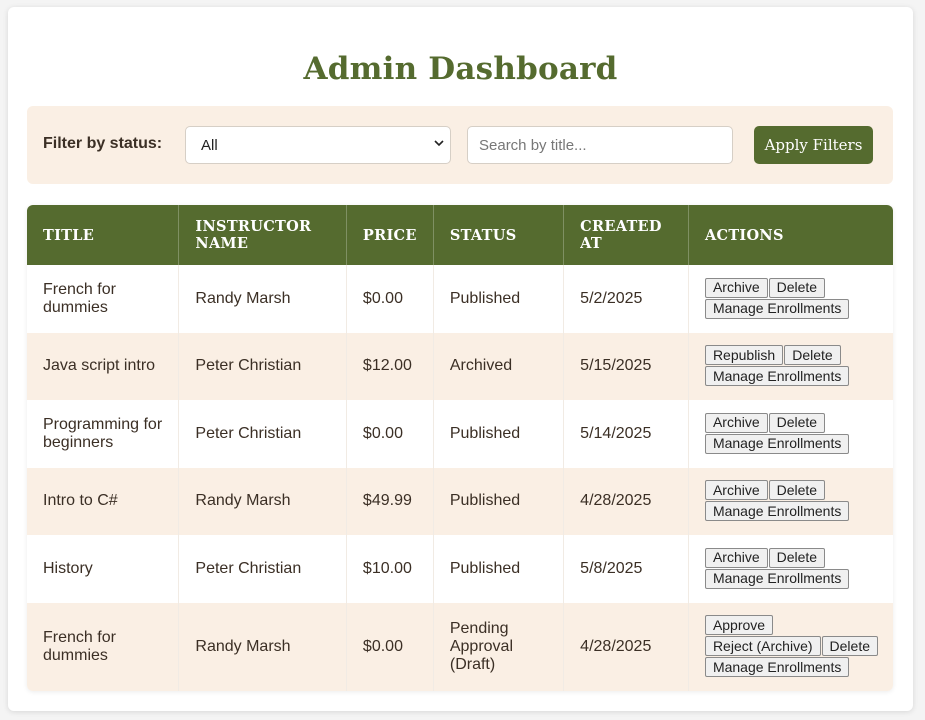  Describe the element at coordinates (439, 143) in the screenshot. I see `chevron-down-icon` at that location.